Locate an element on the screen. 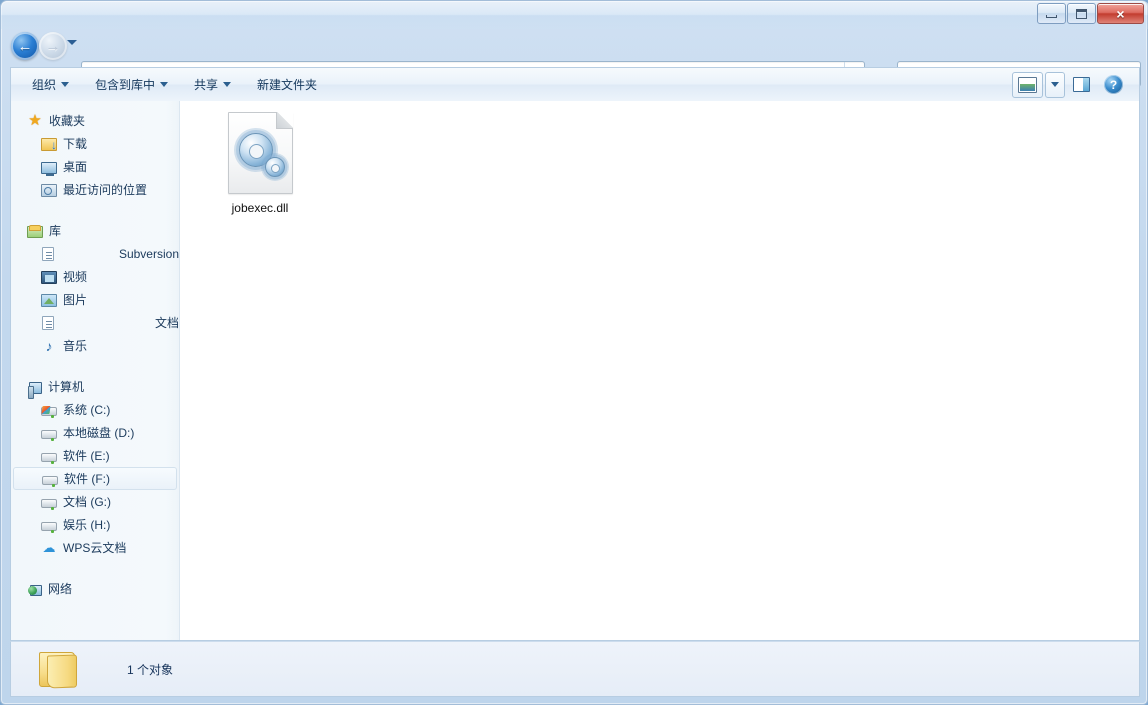  forward-arrow-icon: → is located at coordinates (53, 46).